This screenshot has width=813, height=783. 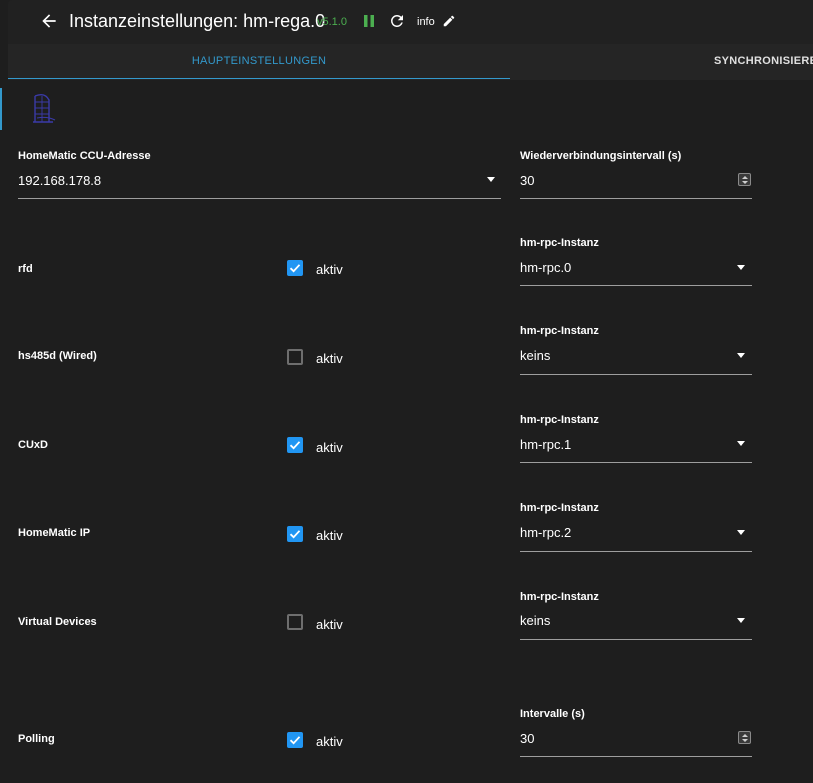 What do you see at coordinates (57, 356) in the screenshot?
I see `hs485d-label: hs485d (Wired)` at bounding box center [57, 356].